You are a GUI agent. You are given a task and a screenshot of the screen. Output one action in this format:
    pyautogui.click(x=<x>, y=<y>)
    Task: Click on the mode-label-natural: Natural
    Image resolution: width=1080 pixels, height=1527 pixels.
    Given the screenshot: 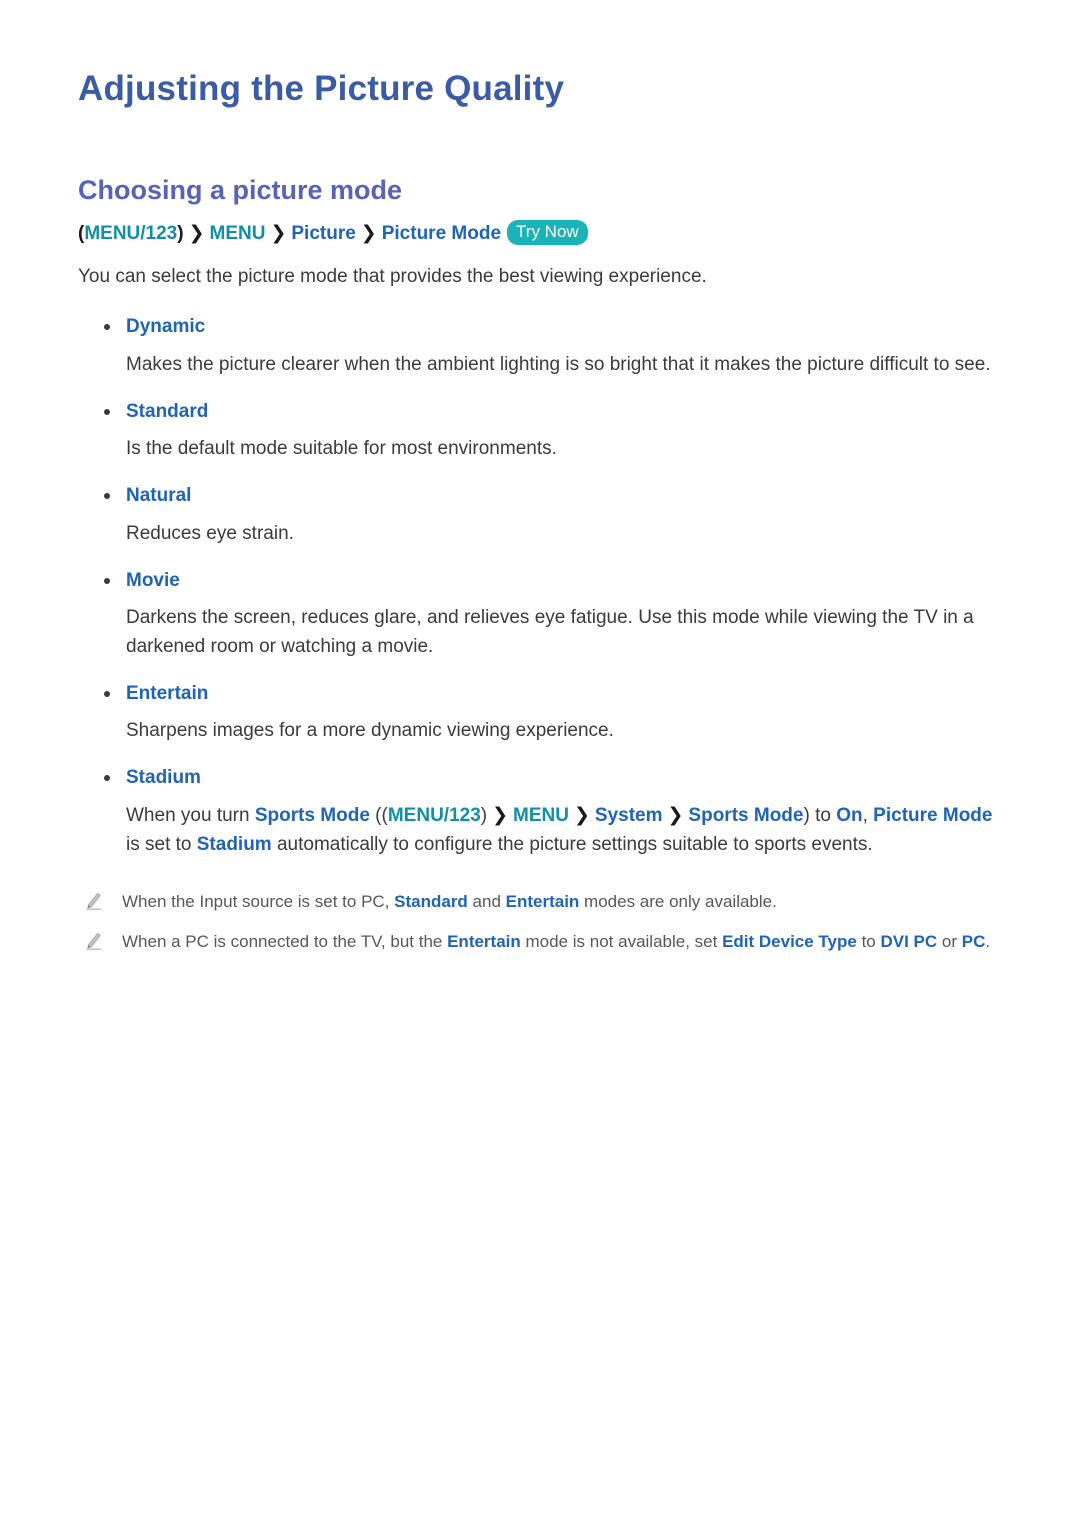 What is the action you would take?
    pyautogui.click(x=543, y=496)
    